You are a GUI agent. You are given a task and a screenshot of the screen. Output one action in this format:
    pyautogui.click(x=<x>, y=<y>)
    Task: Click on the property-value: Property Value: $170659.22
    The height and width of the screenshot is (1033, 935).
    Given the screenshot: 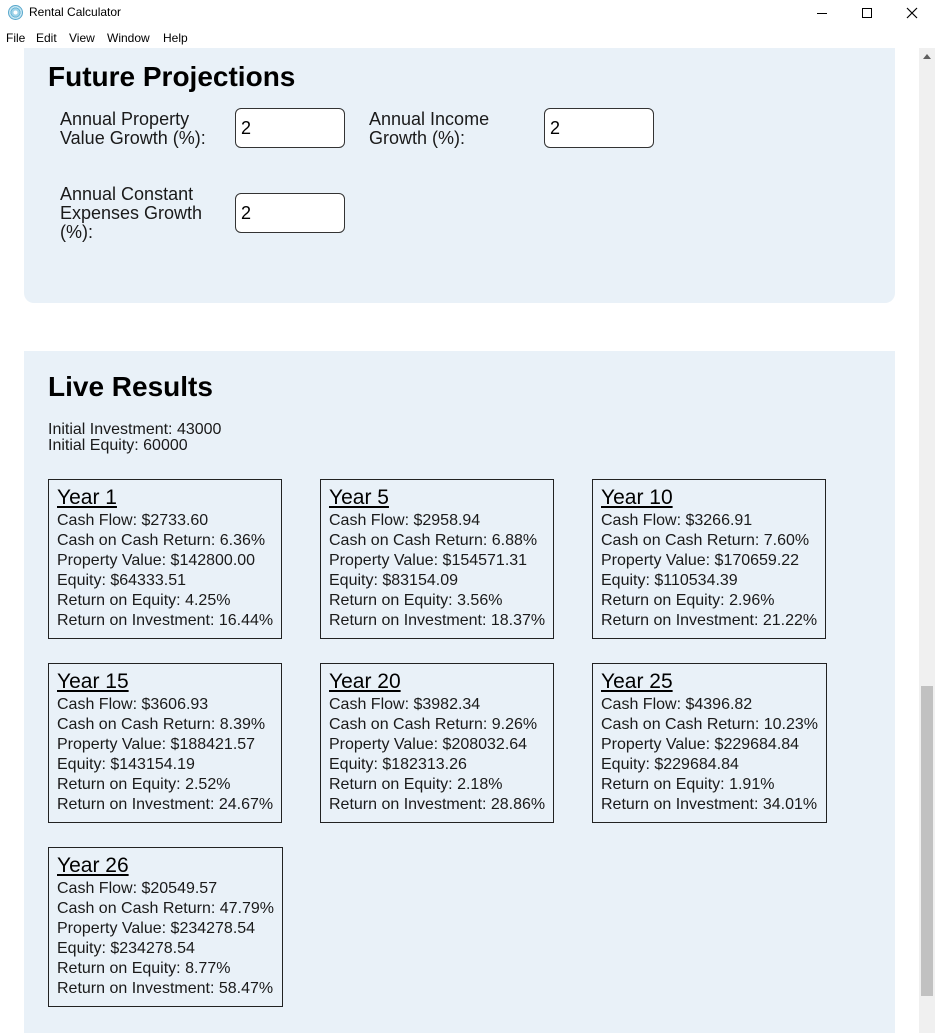 What is the action you would take?
    pyautogui.click(x=700, y=560)
    